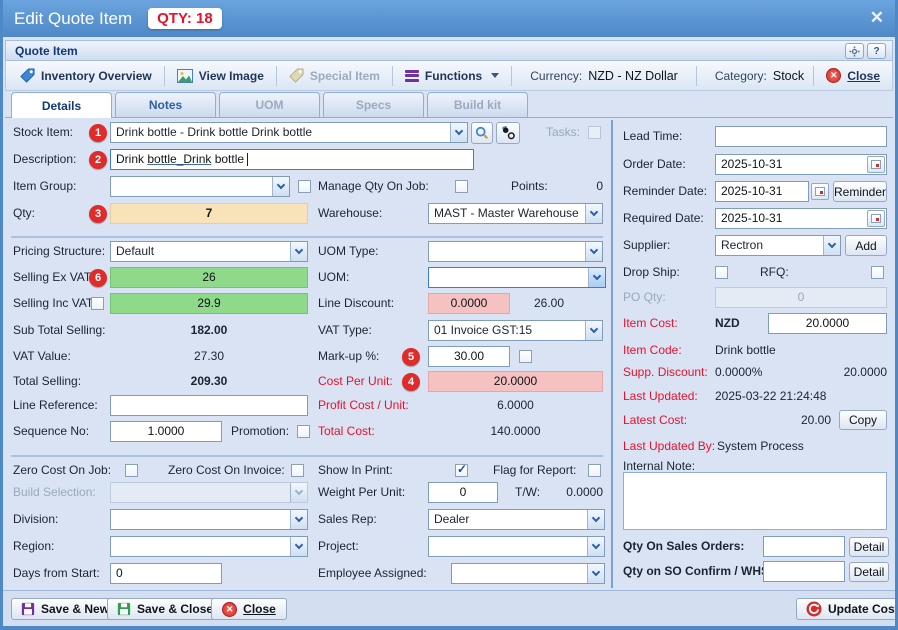 The width and height of the screenshot is (898, 630). I want to click on tab-notes: Notes, so click(165, 104).